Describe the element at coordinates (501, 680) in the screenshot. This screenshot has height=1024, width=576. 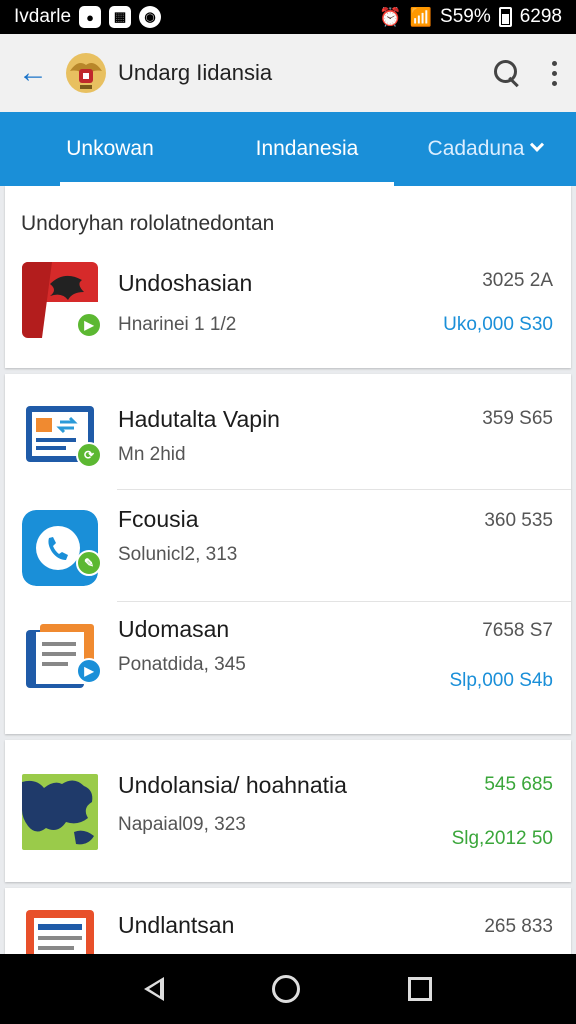
I see `item-amount: Slp,000 S4b` at that location.